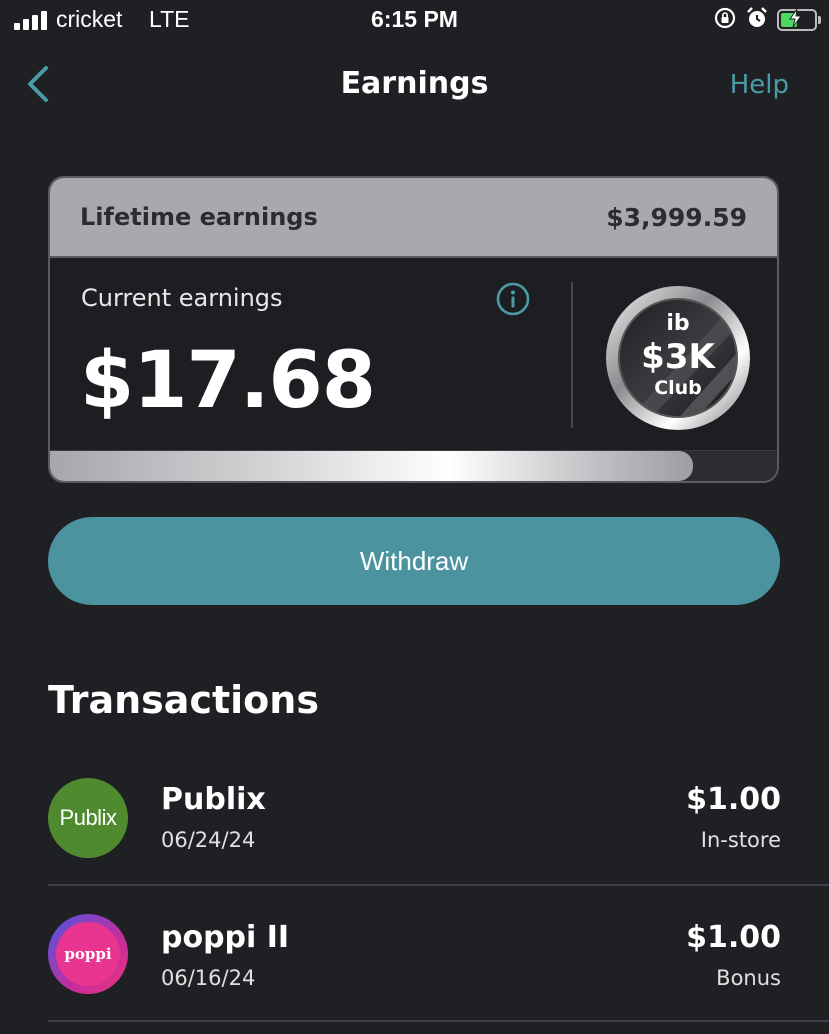 This screenshot has height=1034, width=829. What do you see at coordinates (799, 19) in the screenshot?
I see `battery-charging-icon` at bounding box center [799, 19].